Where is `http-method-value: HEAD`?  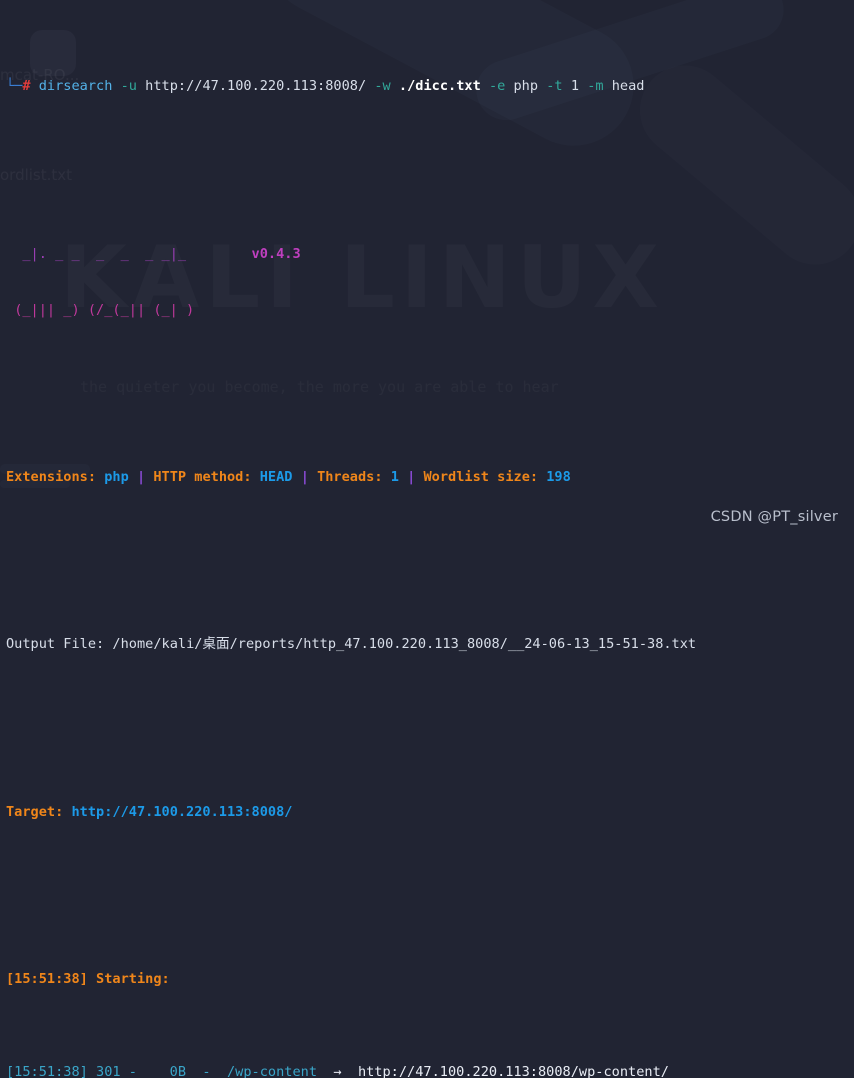 http-method-value: HEAD is located at coordinates (276, 476).